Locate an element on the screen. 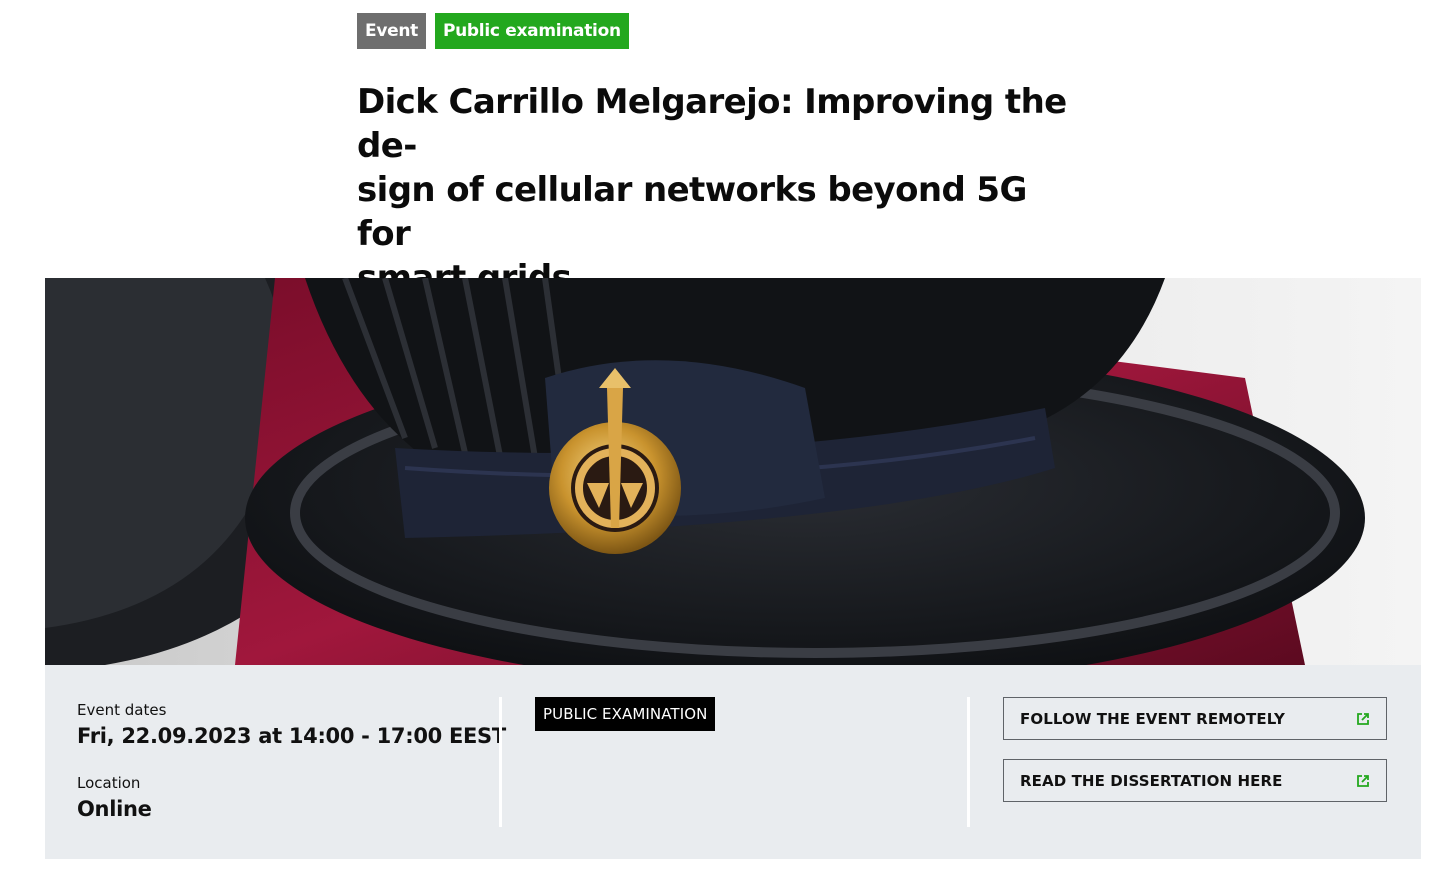 The width and height of the screenshot is (1435, 882). event-type-badge: PUBLIC EXAMINATION is located at coordinates (625, 714).